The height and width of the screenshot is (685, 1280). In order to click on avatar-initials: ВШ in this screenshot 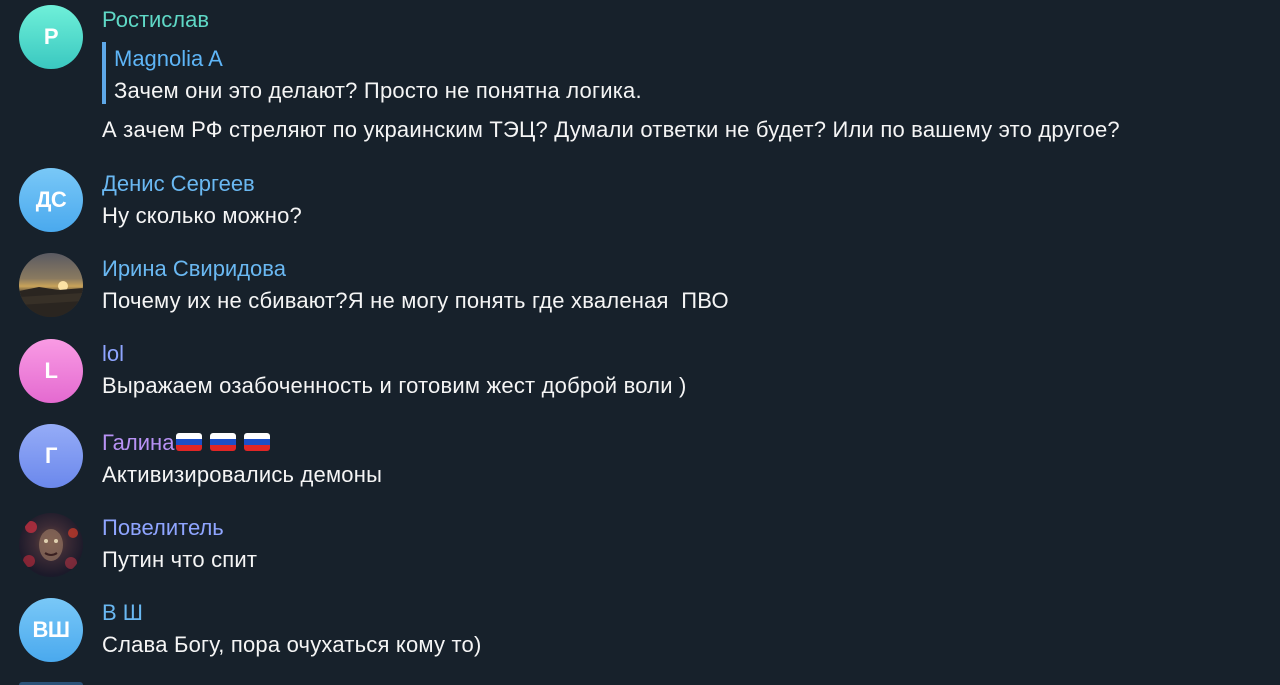, I will do `click(51, 629)`.